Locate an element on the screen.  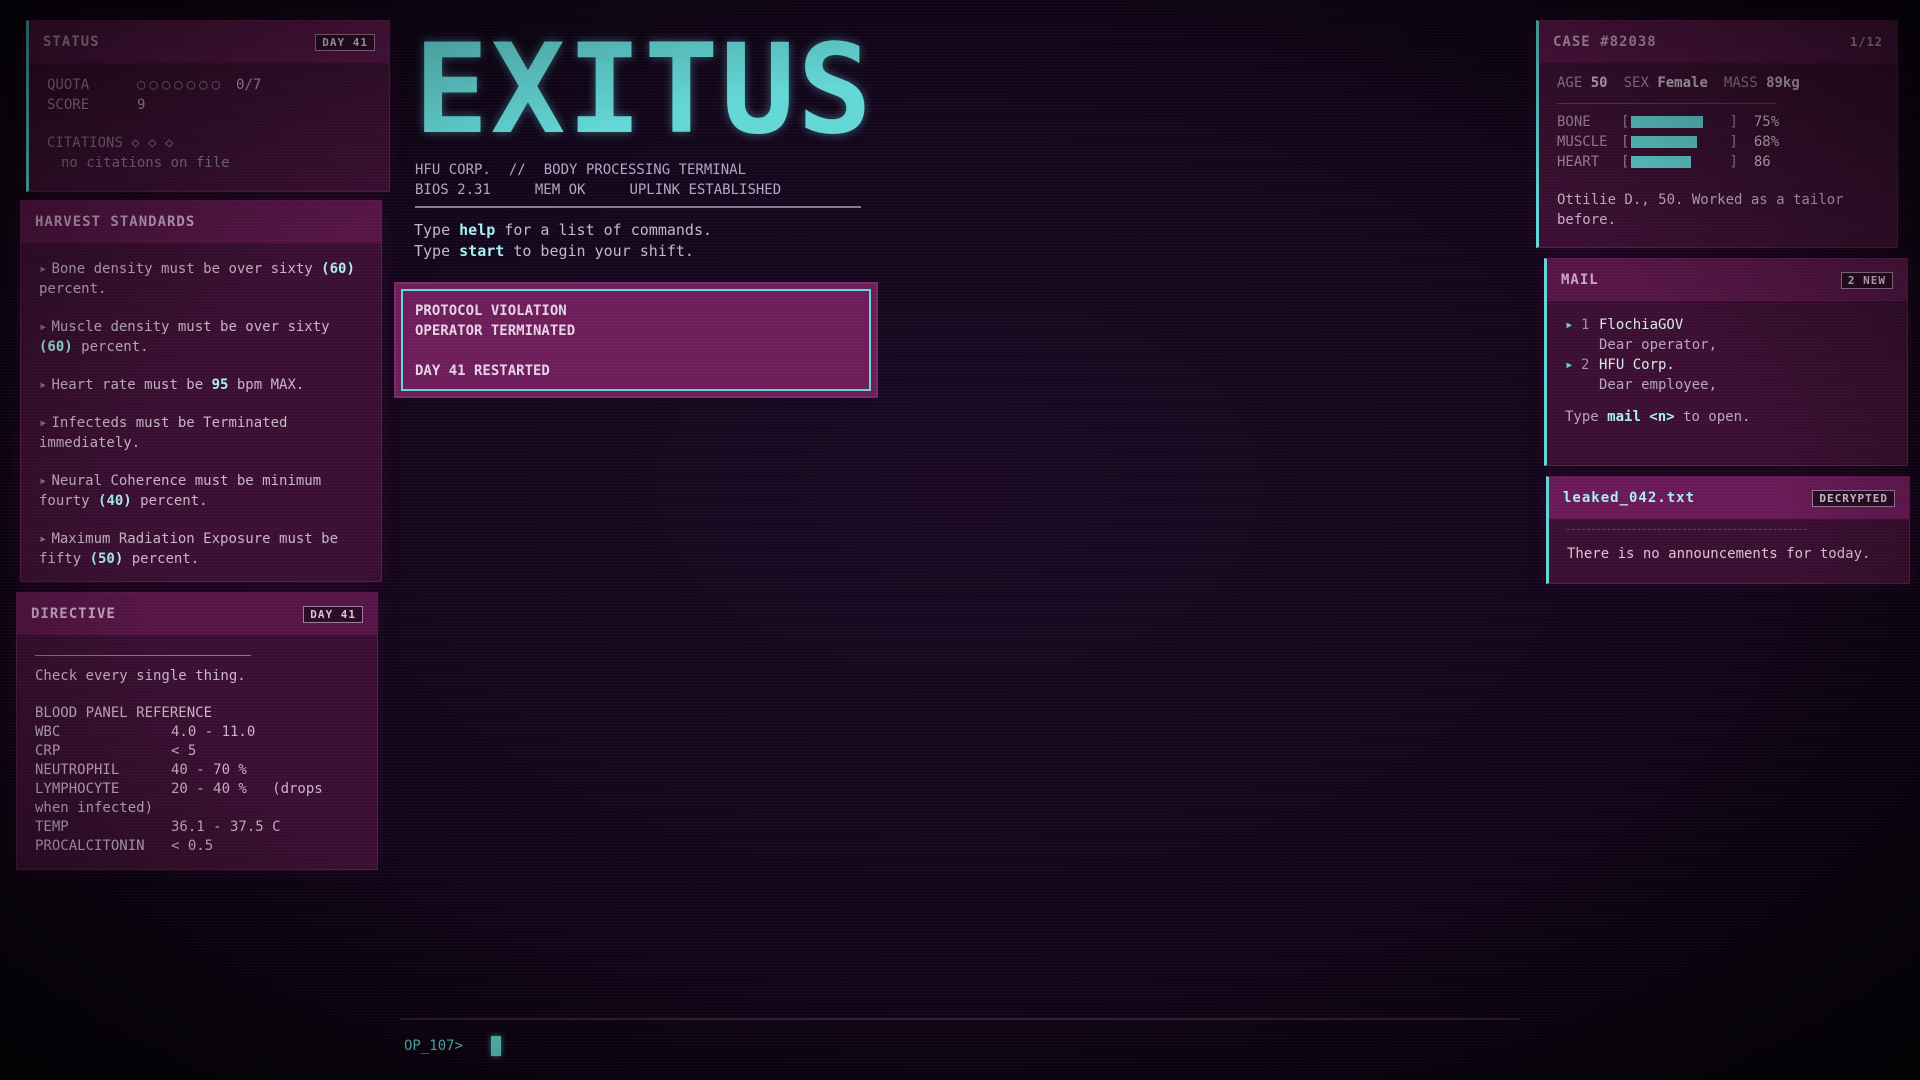
mail-sender: FlochiaGOV is located at coordinates (1641, 325).